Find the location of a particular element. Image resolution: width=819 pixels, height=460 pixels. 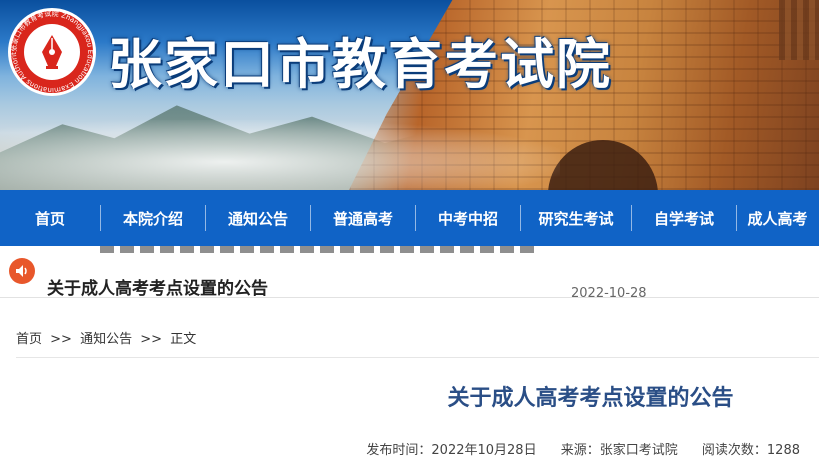

nav-item-high-school-entrance: 中考中招 is located at coordinates (468, 218).